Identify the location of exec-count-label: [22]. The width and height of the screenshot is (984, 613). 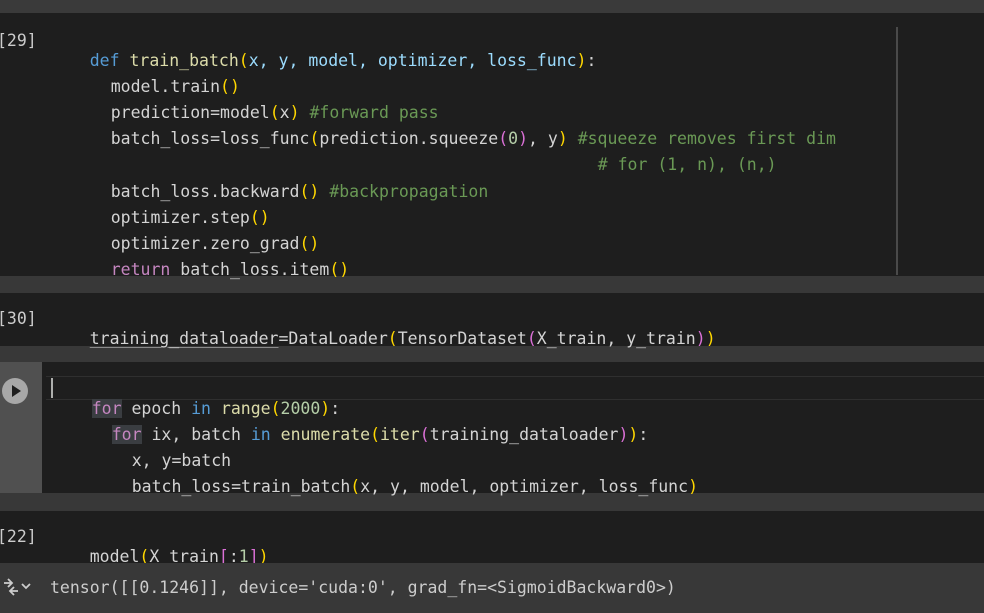
(18, 536).